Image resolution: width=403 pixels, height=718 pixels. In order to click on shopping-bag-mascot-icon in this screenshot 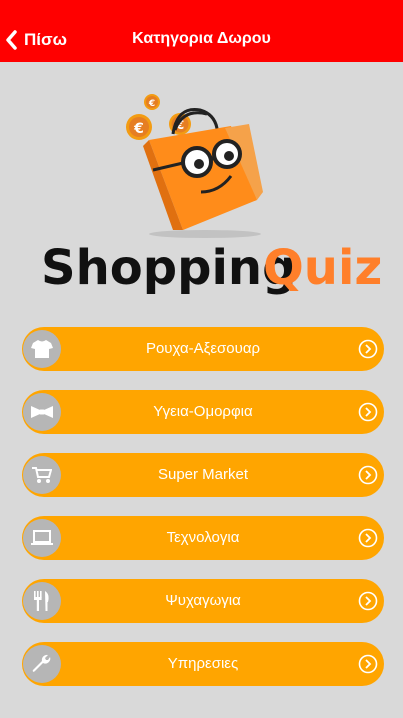, I will do `click(203, 169)`.